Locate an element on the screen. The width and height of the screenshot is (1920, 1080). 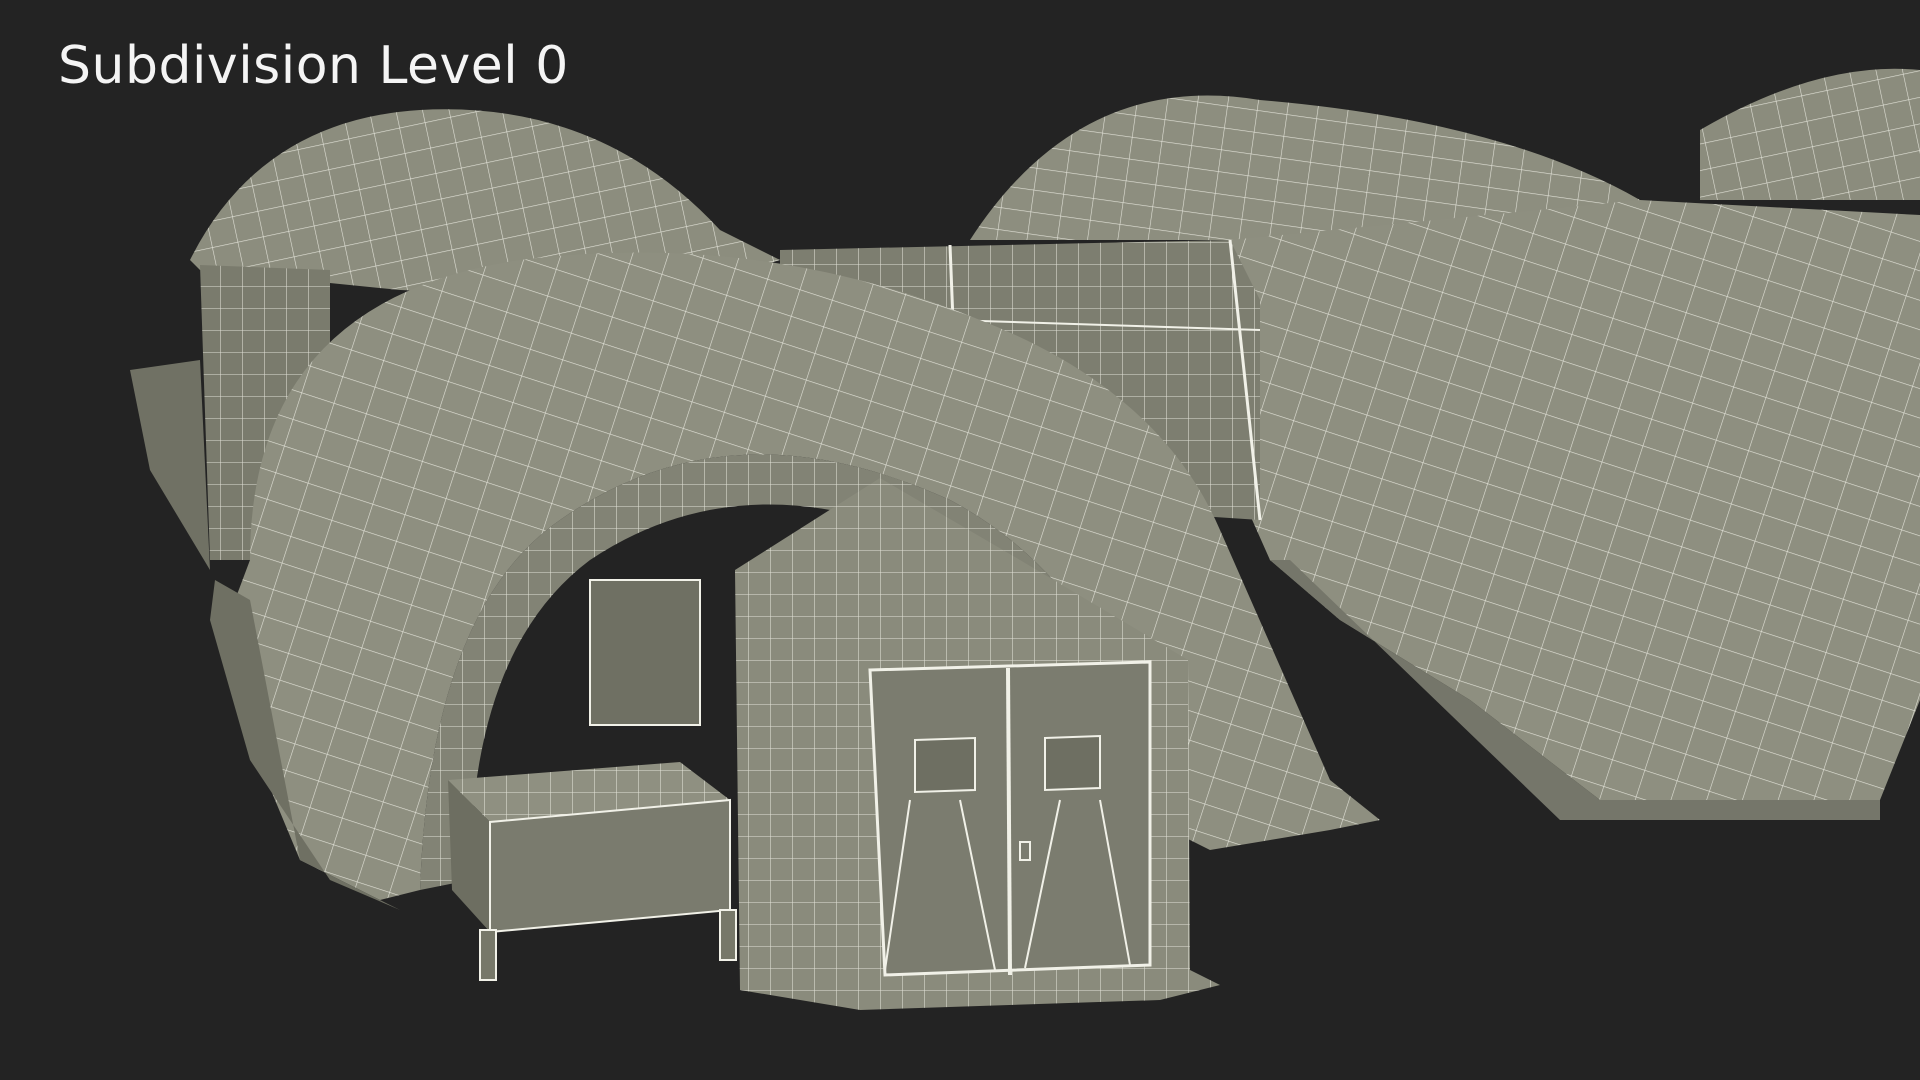
end-wall-panel is located at coordinates (645, 652).